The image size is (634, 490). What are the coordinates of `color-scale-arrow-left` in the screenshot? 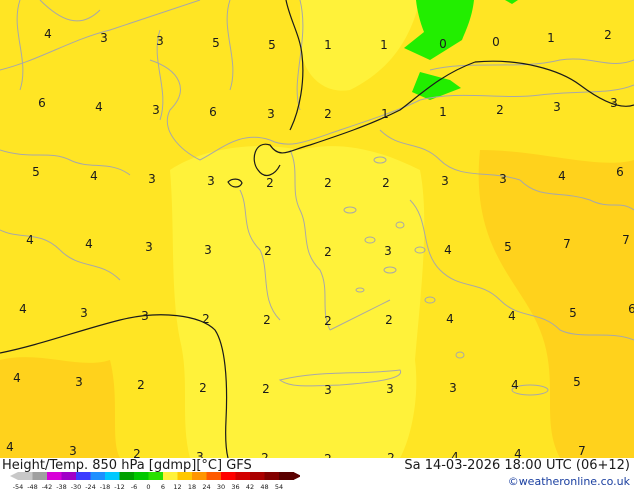 It's located at (14, 476).